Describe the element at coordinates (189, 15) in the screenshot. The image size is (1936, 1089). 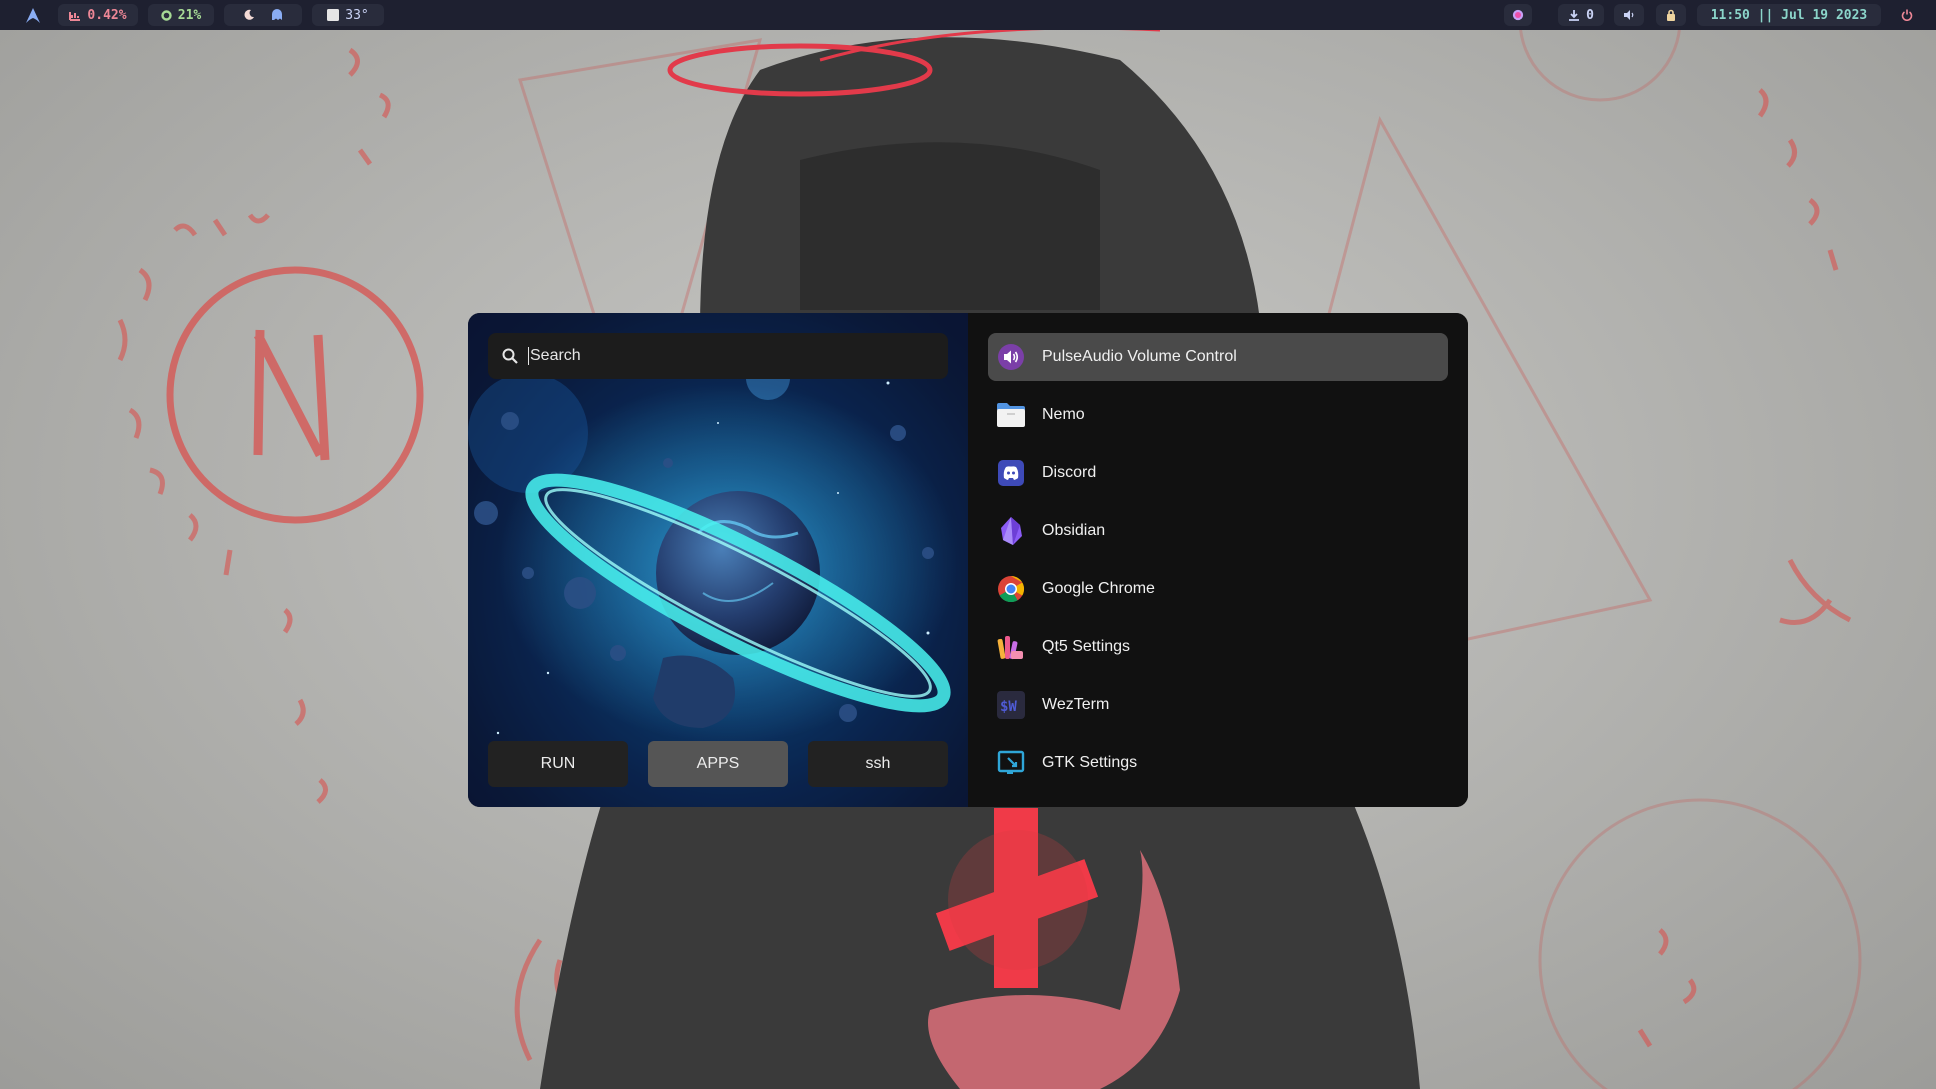
I see `memory-usage: 21%` at that location.